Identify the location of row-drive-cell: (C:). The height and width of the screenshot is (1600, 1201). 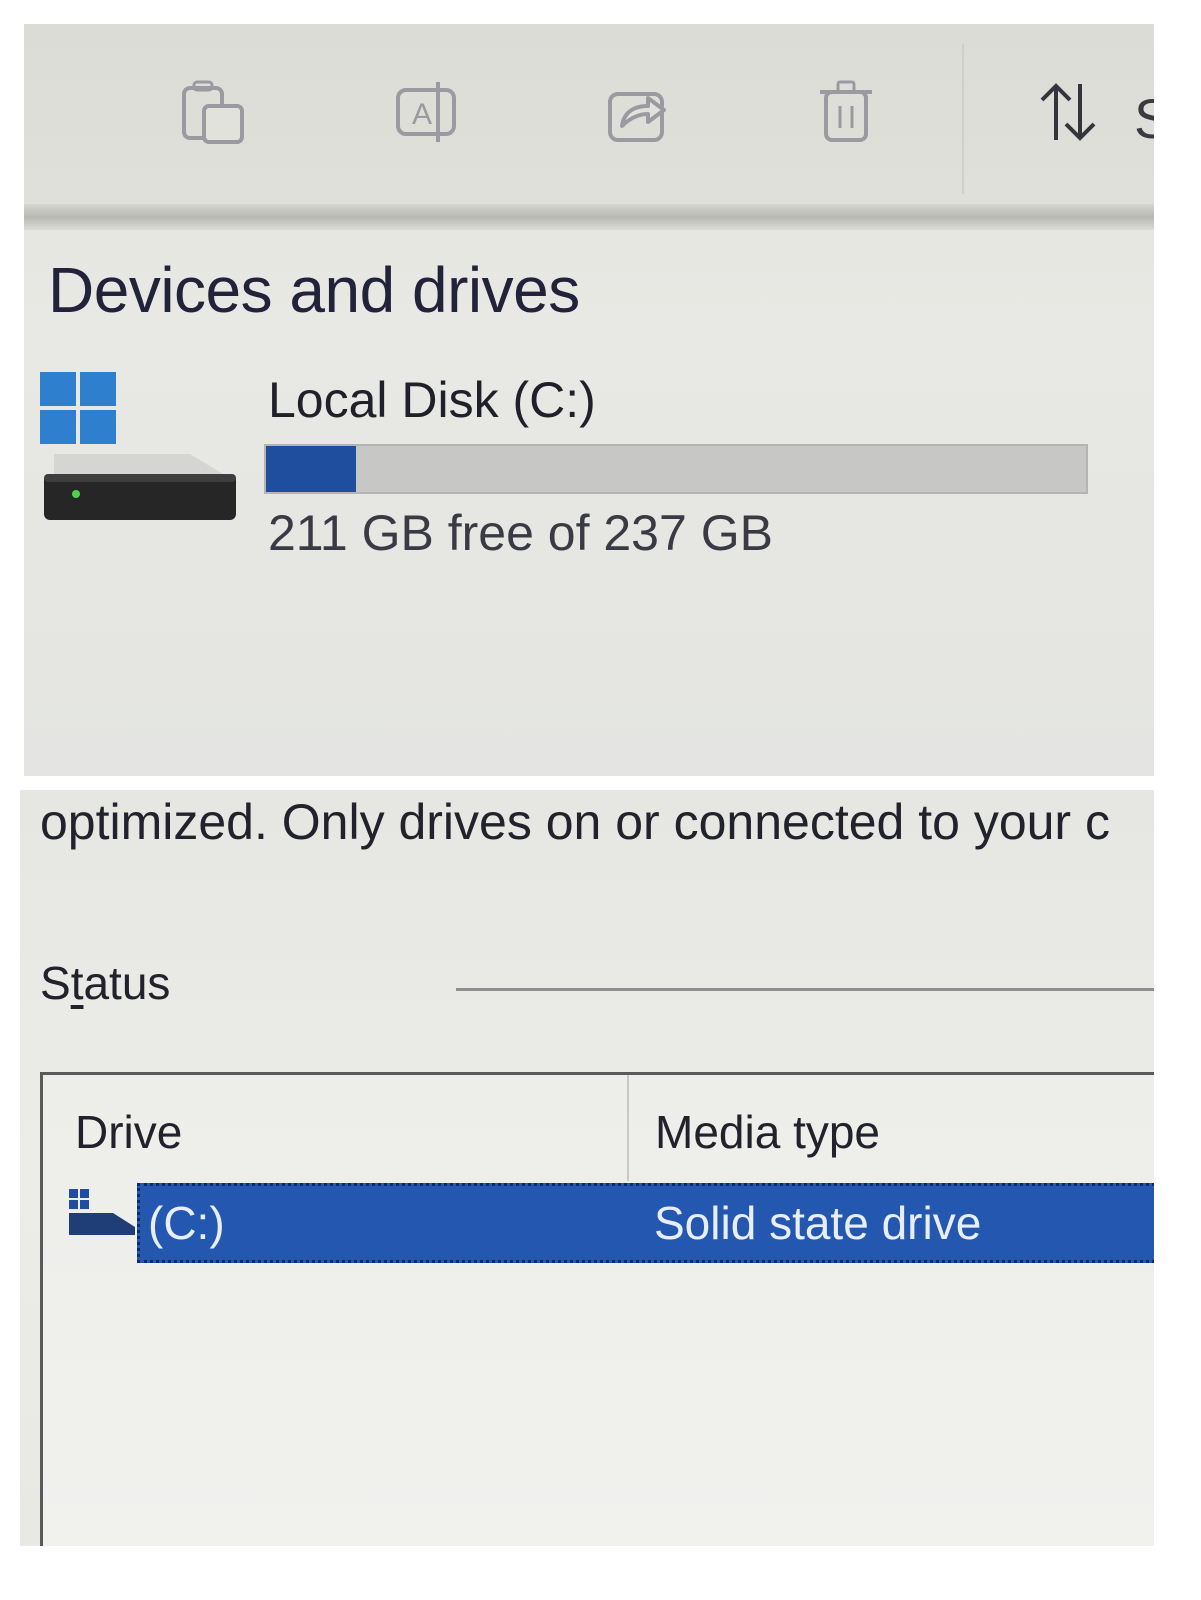
(186, 1223).